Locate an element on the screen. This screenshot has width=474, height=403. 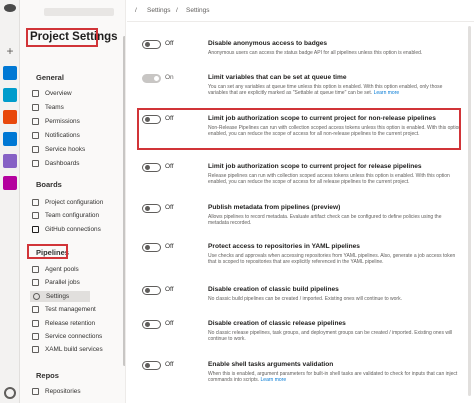
sidebar-item-label: Notifications is located at coordinates (62, 135).